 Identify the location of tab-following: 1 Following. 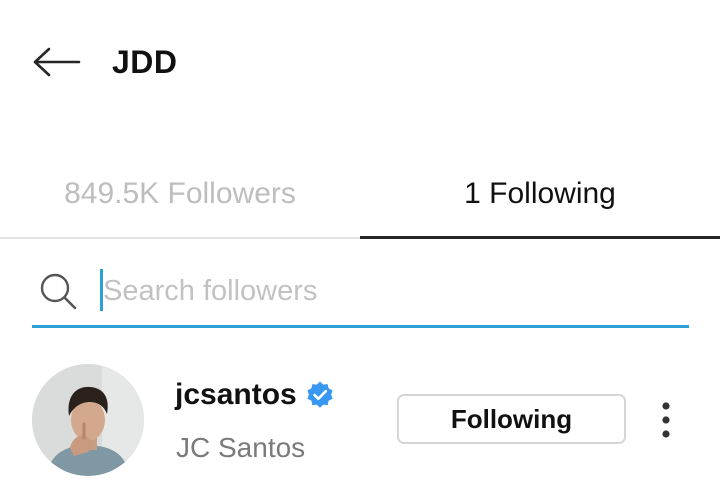
(540, 193).